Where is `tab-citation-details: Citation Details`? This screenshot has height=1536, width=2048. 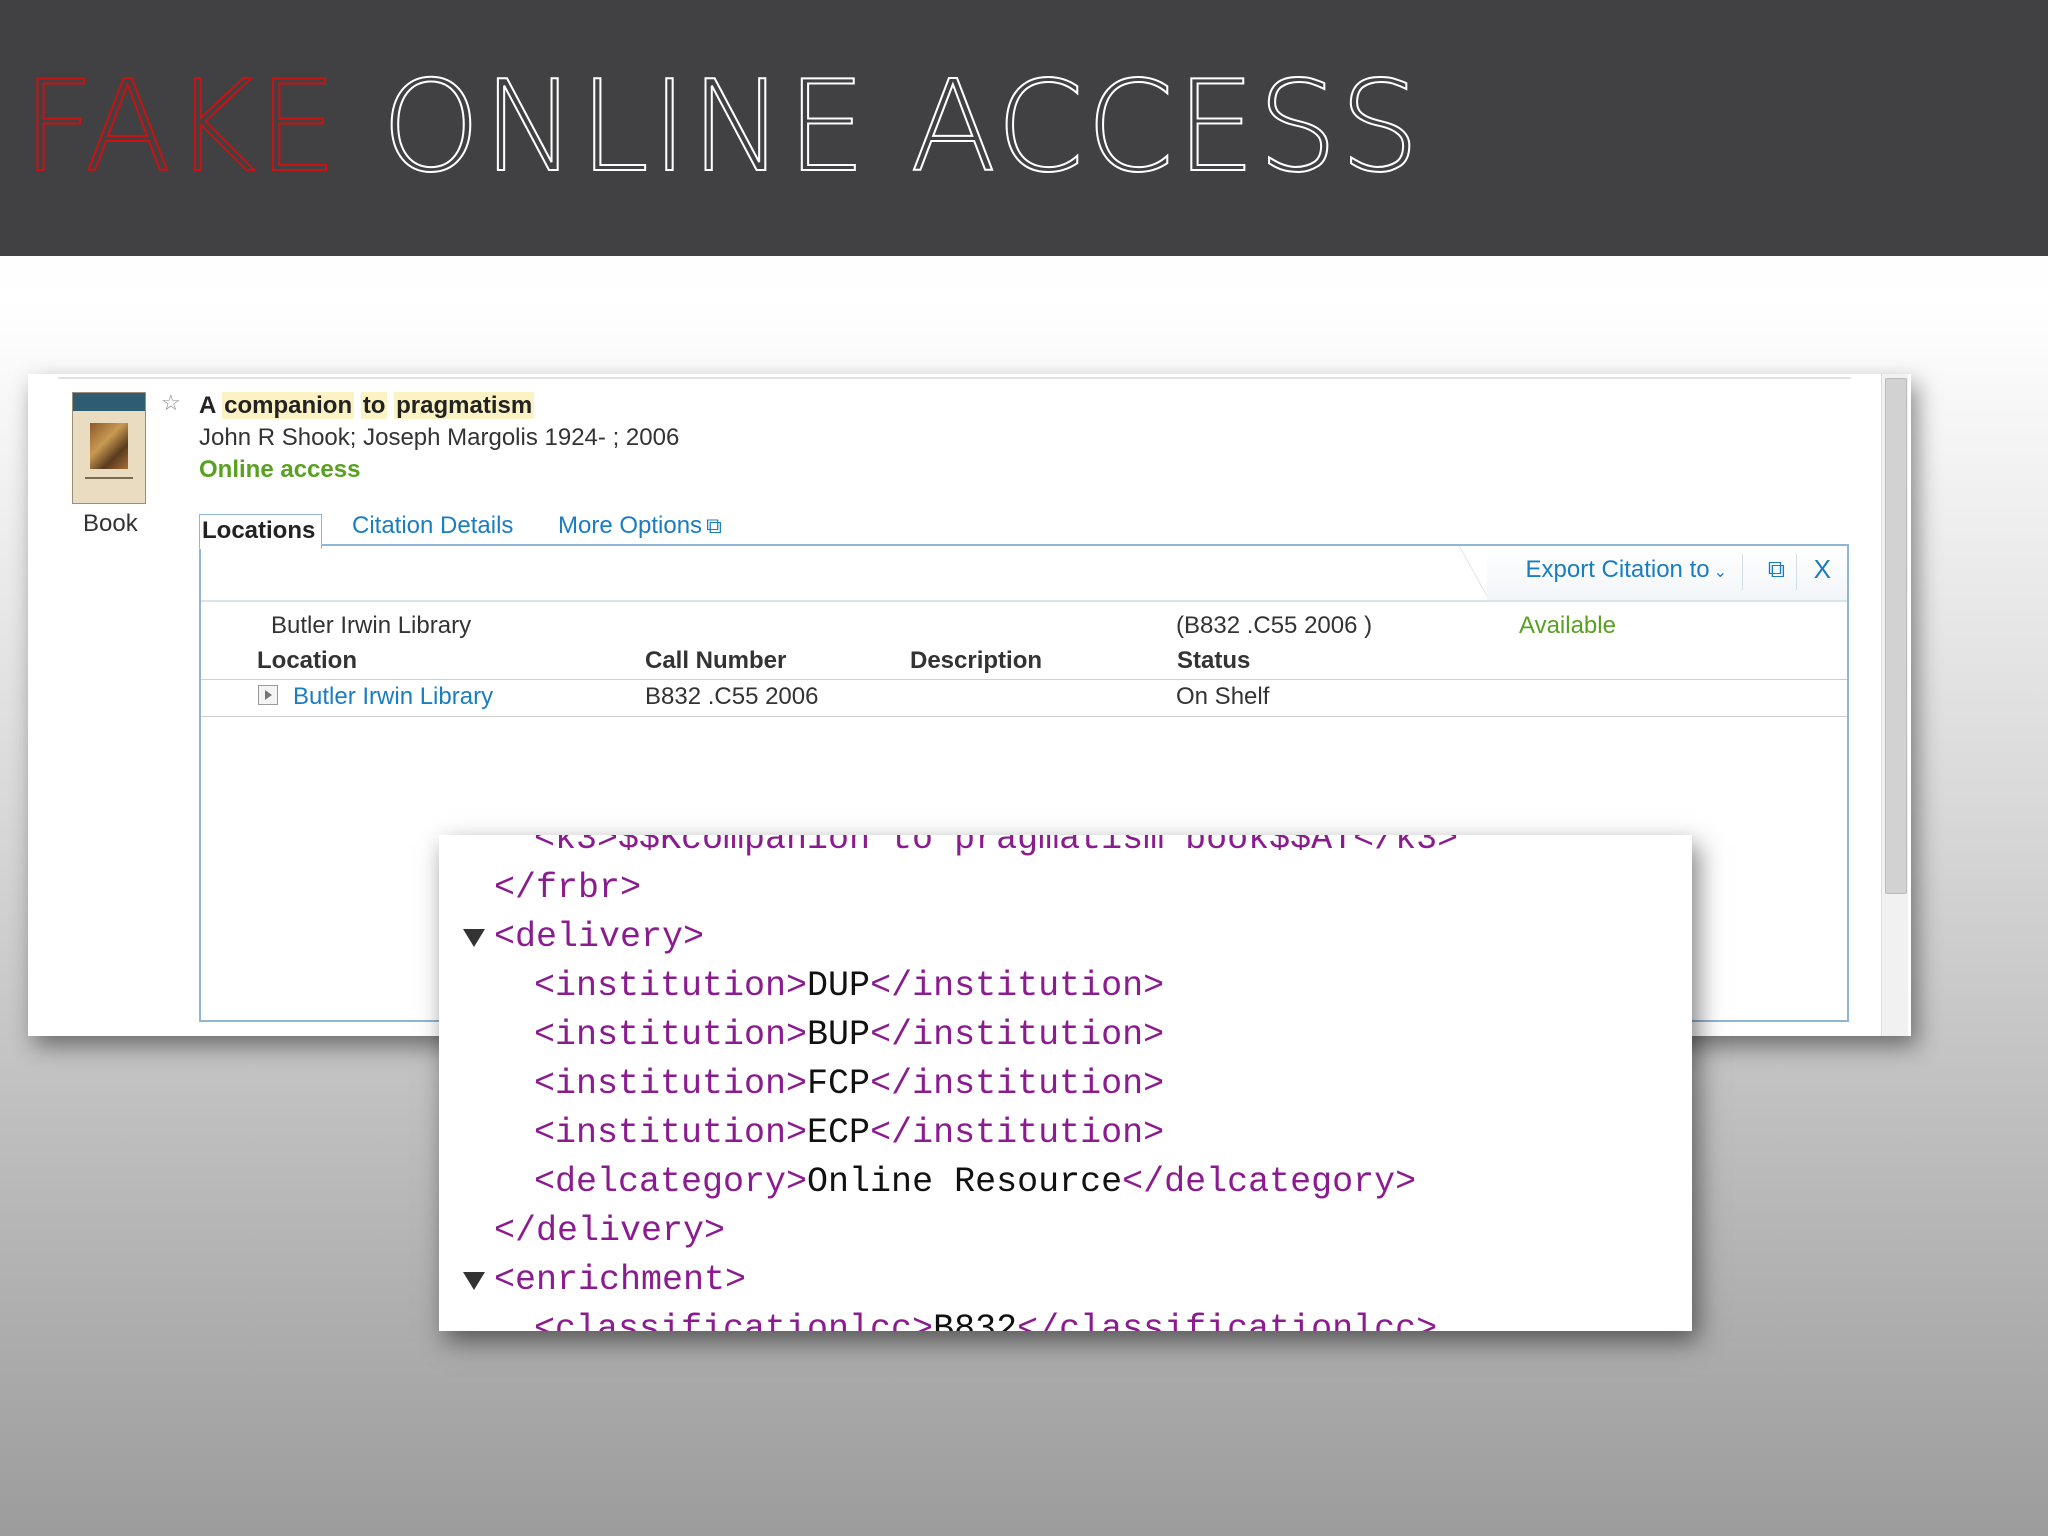
tab-citation-details: Citation Details is located at coordinates (432, 528).